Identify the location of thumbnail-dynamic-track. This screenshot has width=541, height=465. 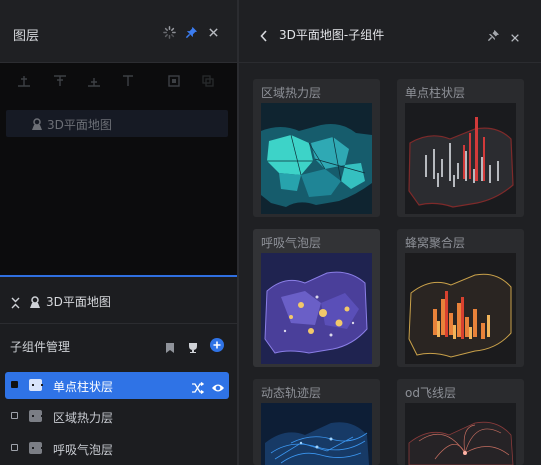
(316, 434).